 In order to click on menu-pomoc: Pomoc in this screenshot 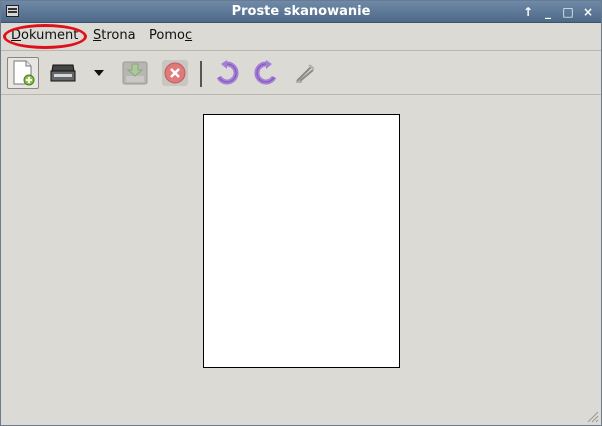, I will do `click(170, 35)`.